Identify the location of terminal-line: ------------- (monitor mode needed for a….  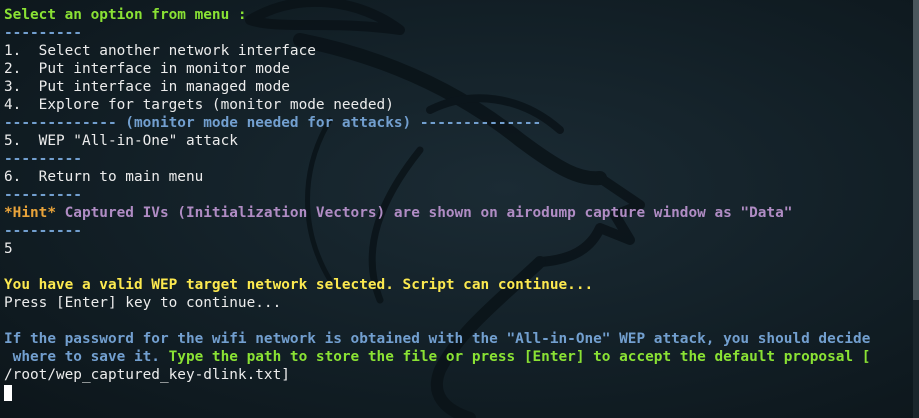
(455, 123).